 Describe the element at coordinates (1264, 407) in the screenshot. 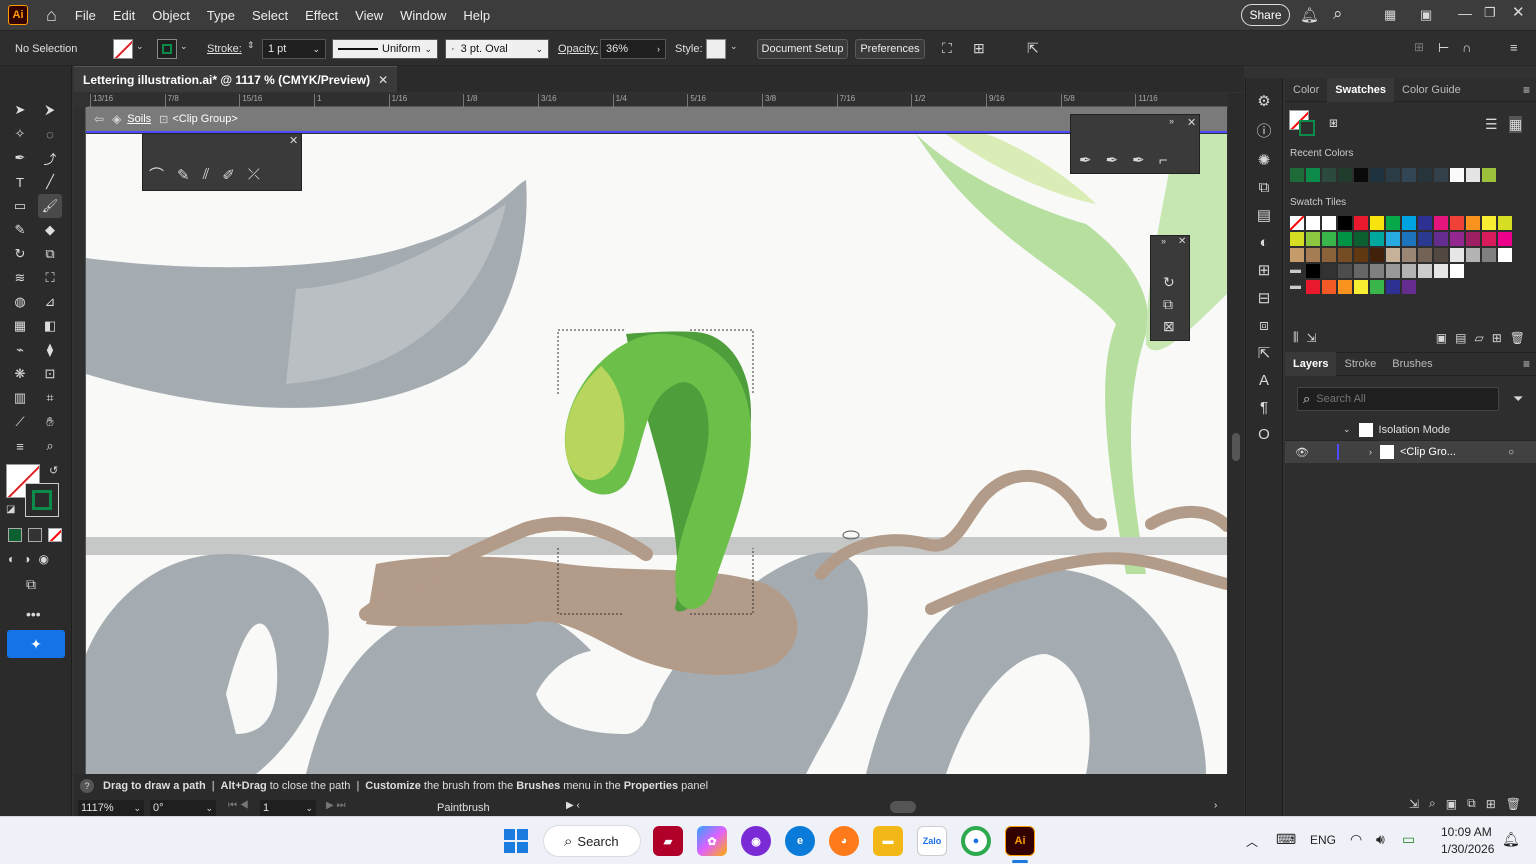

I see `paragraph-icon: ¶` at that location.